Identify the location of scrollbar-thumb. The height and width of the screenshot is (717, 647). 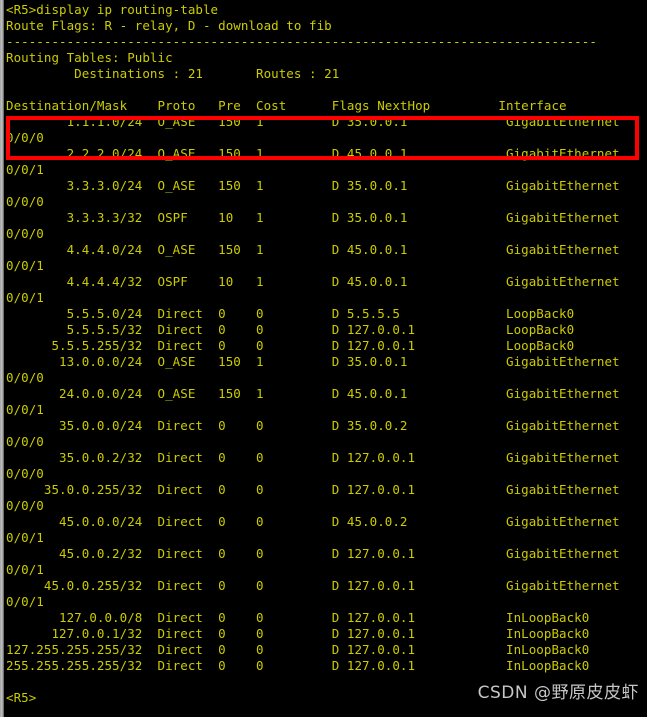
(2, 358).